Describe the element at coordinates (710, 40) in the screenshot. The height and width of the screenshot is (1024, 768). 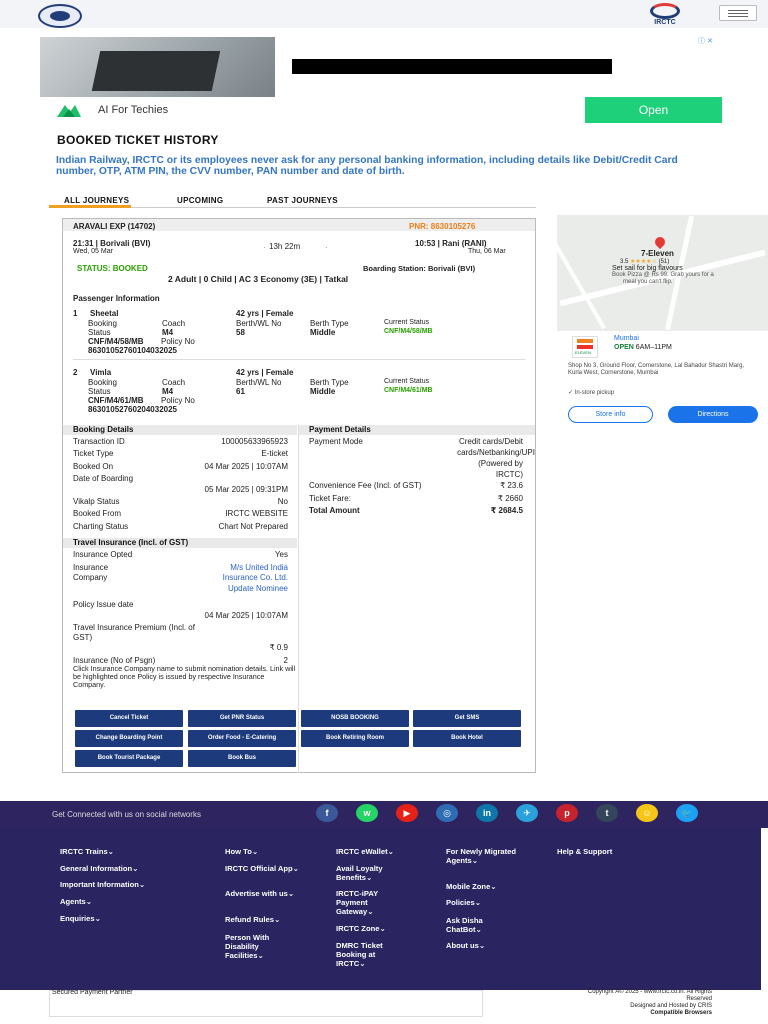
I see `ad-close-icon: ⓘ ✕` at that location.